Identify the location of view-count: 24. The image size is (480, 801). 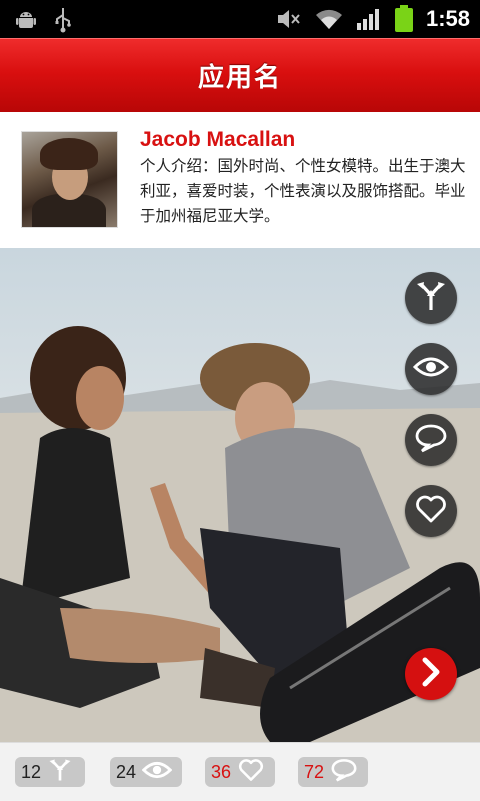
(146, 772).